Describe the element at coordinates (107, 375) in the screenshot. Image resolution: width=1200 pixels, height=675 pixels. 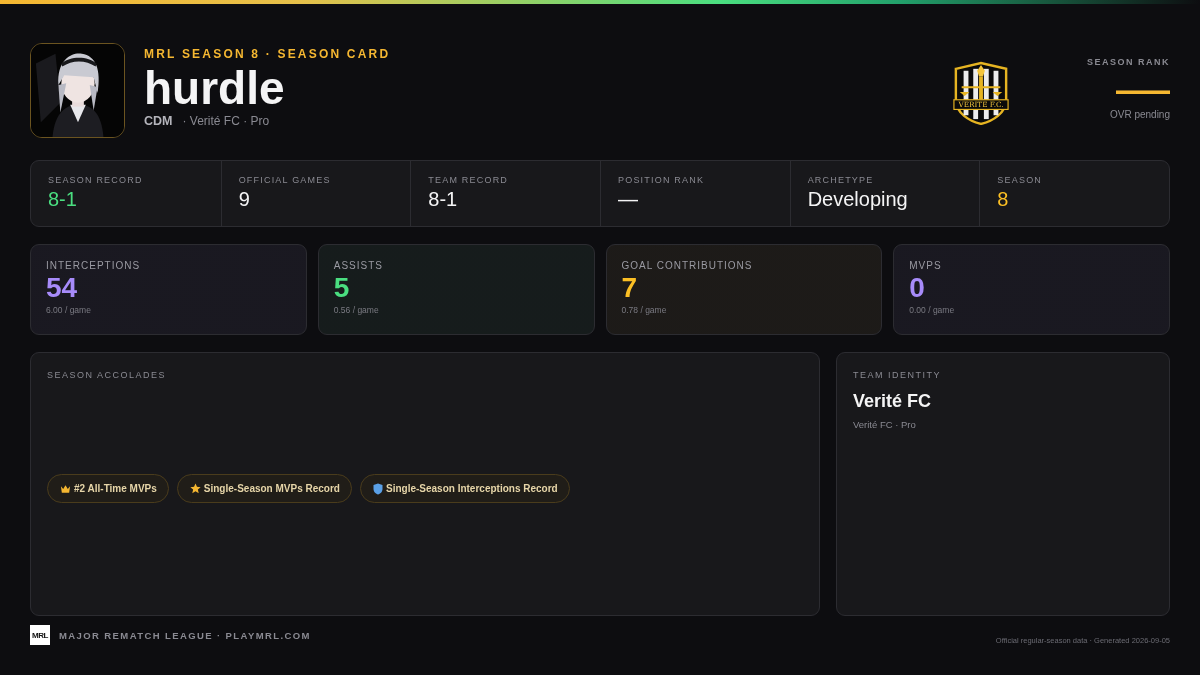
I see `panel-title: SEASON ACCOLADES` at that location.